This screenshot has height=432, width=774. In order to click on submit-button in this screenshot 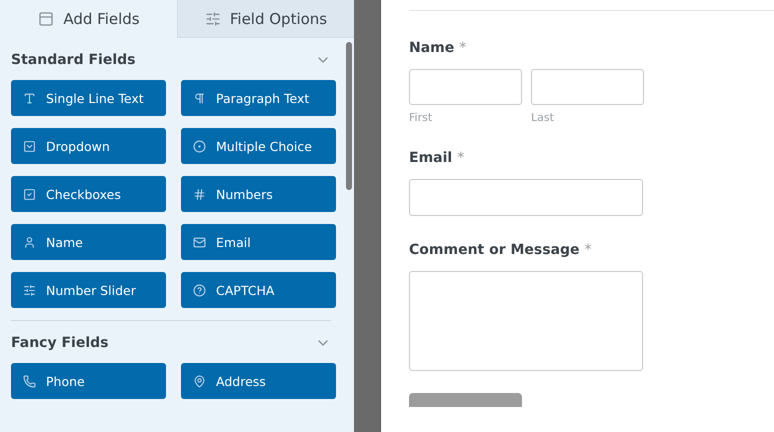, I will do `click(465, 400)`.